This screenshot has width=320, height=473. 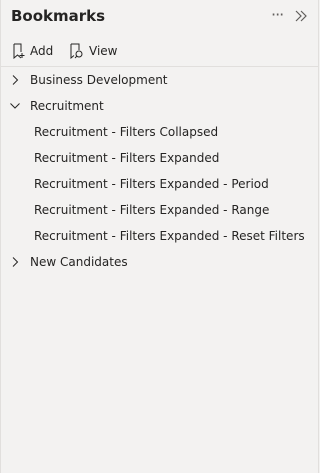 I want to click on view-button-label: View, so click(x=103, y=51).